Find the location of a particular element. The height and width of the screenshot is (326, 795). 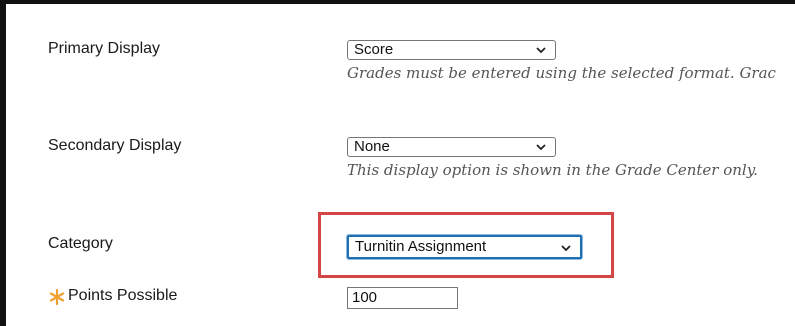

category-label: Category is located at coordinates (80, 243).